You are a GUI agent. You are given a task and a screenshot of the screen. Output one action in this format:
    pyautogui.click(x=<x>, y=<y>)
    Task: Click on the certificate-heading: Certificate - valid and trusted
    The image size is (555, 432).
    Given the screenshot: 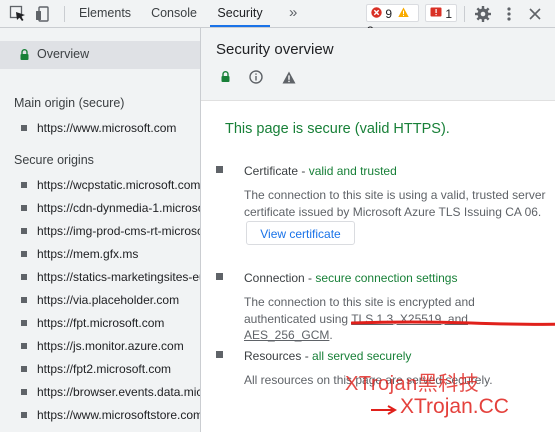 What is the action you would take?
    pyautogui.click(x=320, y=171)
    